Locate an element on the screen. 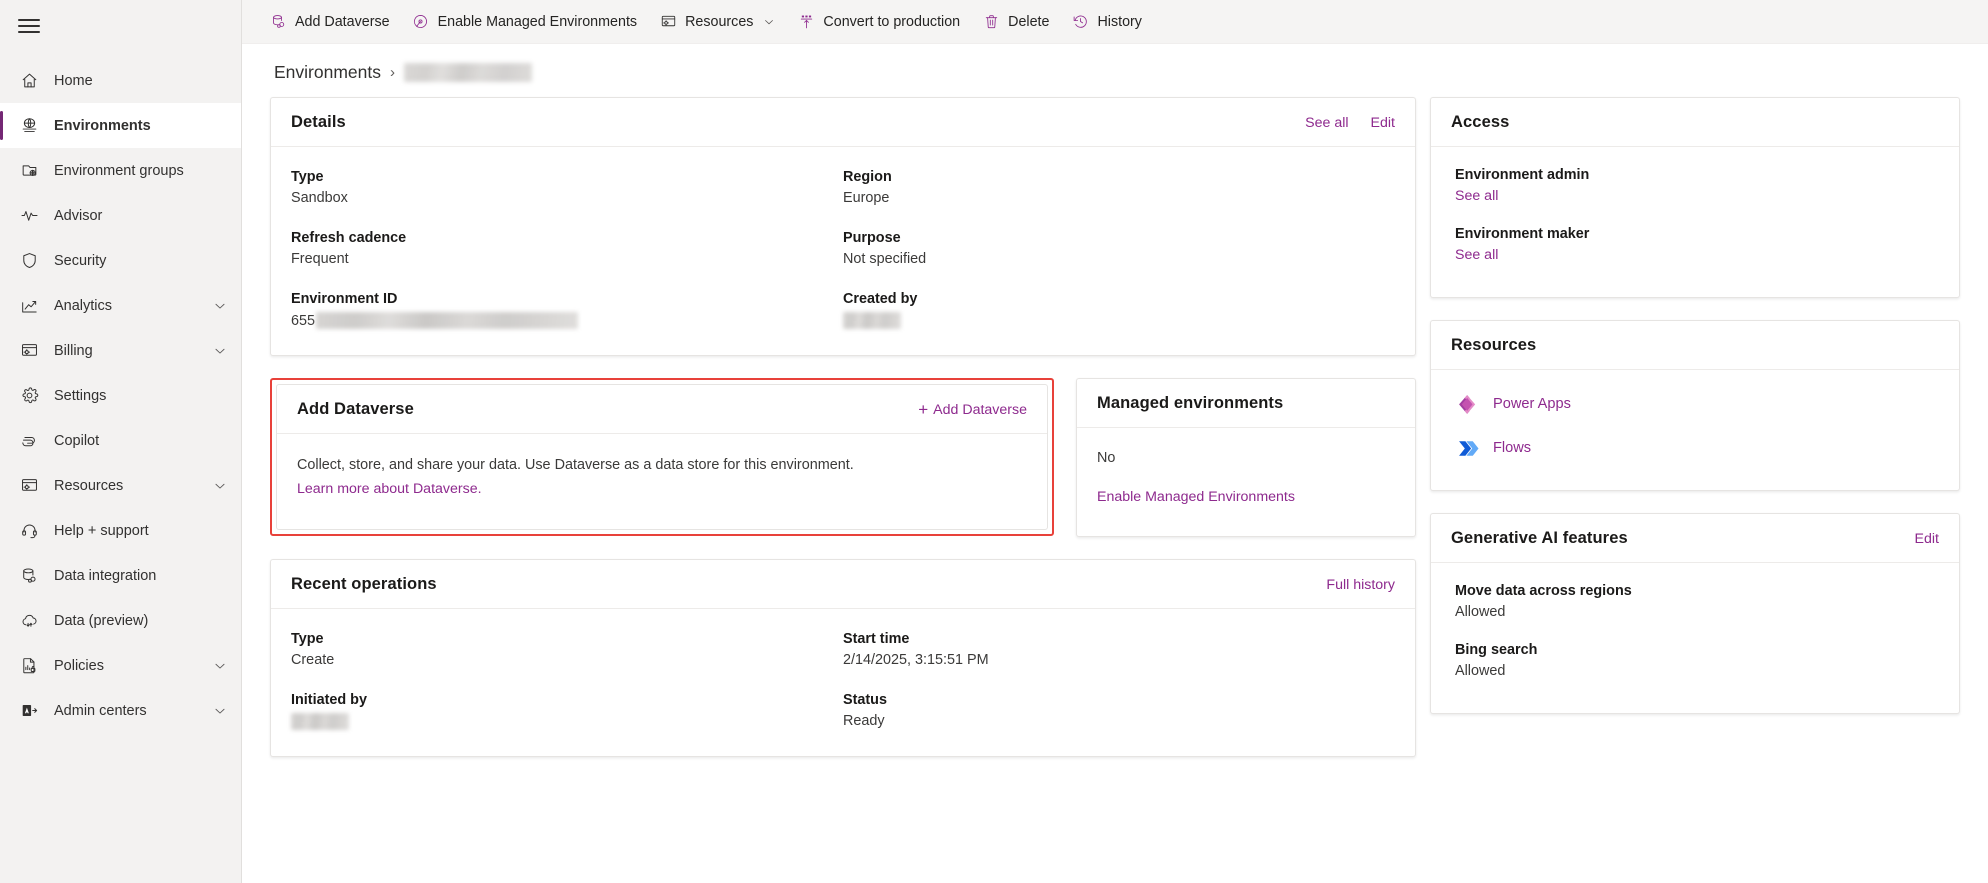 Image resolution: width=1988 pixels, height=883 pixels. sidebar-item-settings: Settings is located at coordinates (120, 395).